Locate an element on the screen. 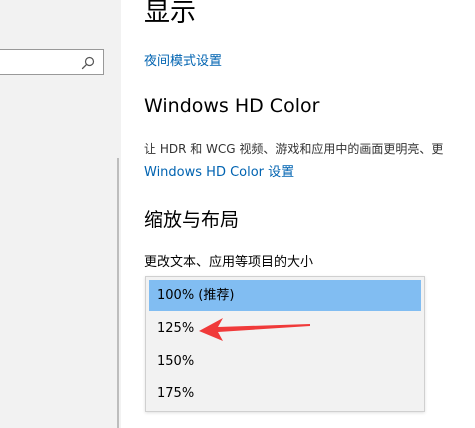 The height and width of the screenshot is (428, 475). scale-option-150: 150% is located at coordinates (285, 361).